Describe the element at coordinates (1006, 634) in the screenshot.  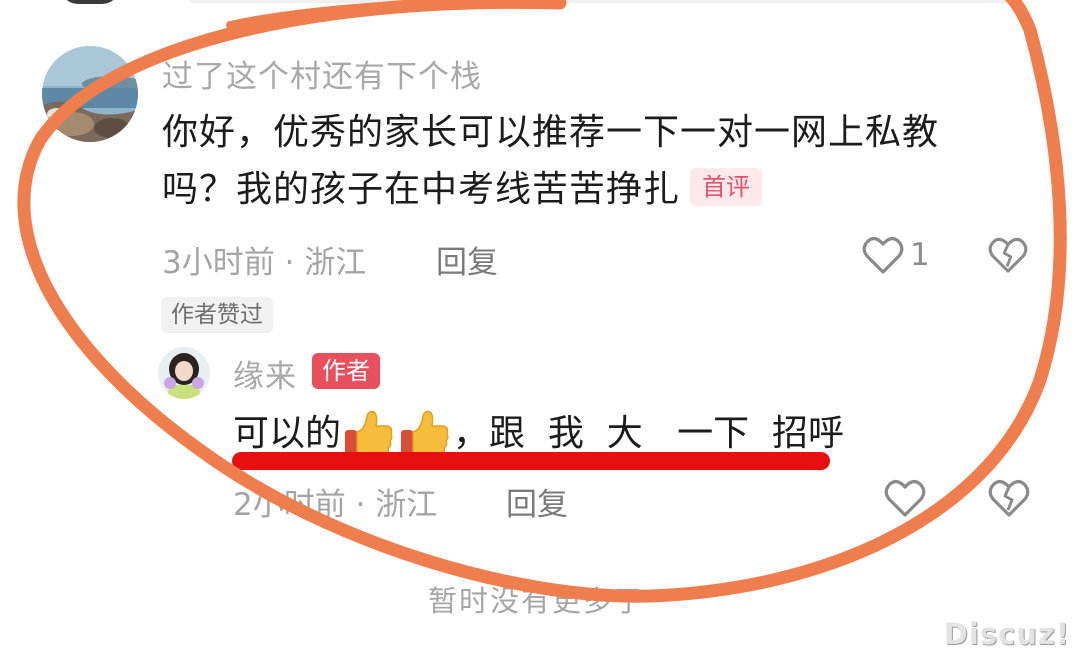
I see `discuz-watermark: Discuz!` at that location.